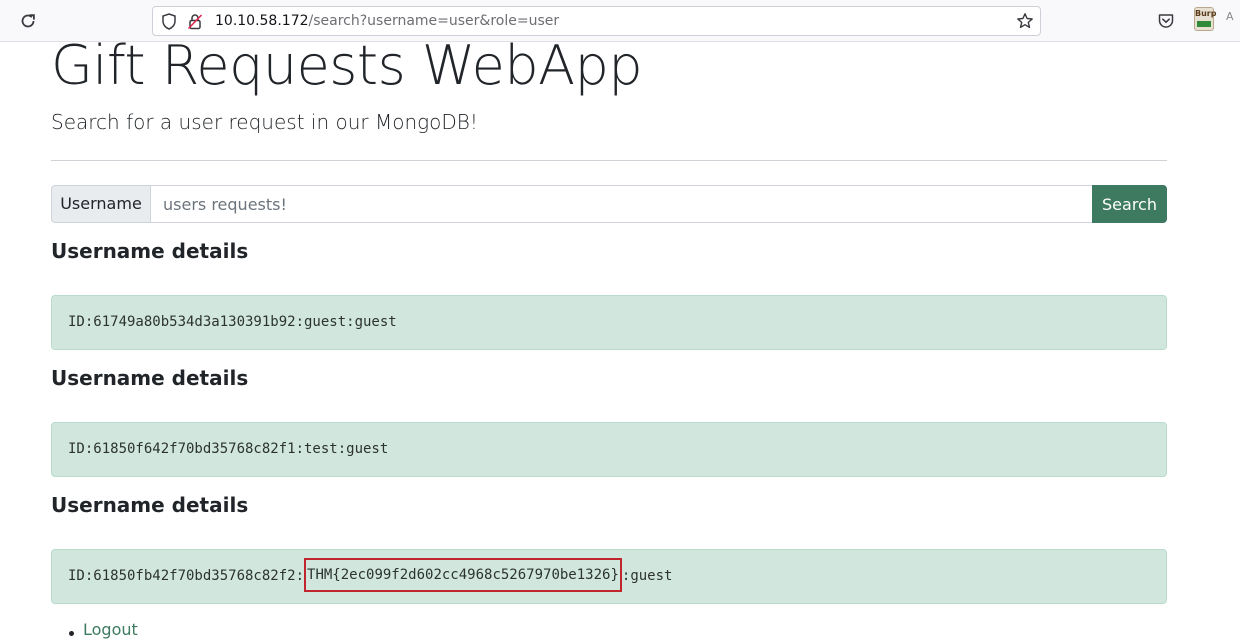  I want to click on burp-label: Burp, so click(1206, 13).